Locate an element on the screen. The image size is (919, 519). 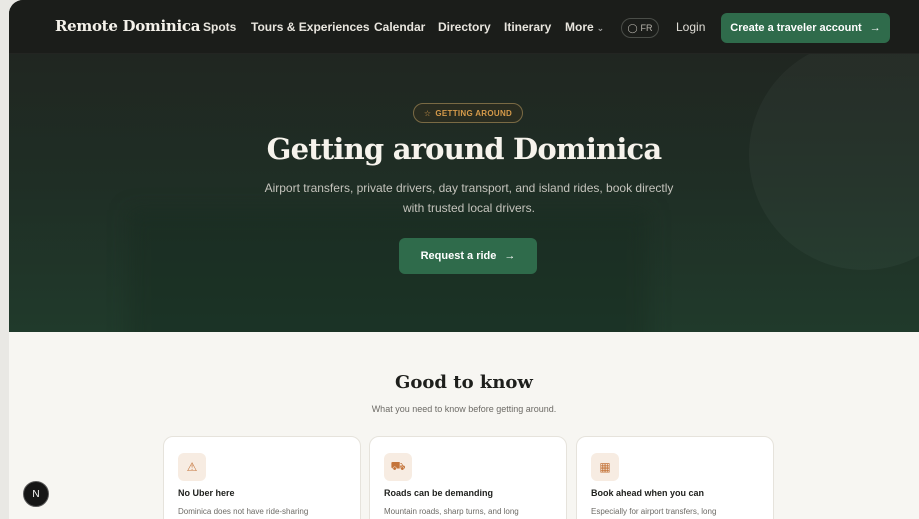
nav-more-label: More is located at coordinates (579, 27).